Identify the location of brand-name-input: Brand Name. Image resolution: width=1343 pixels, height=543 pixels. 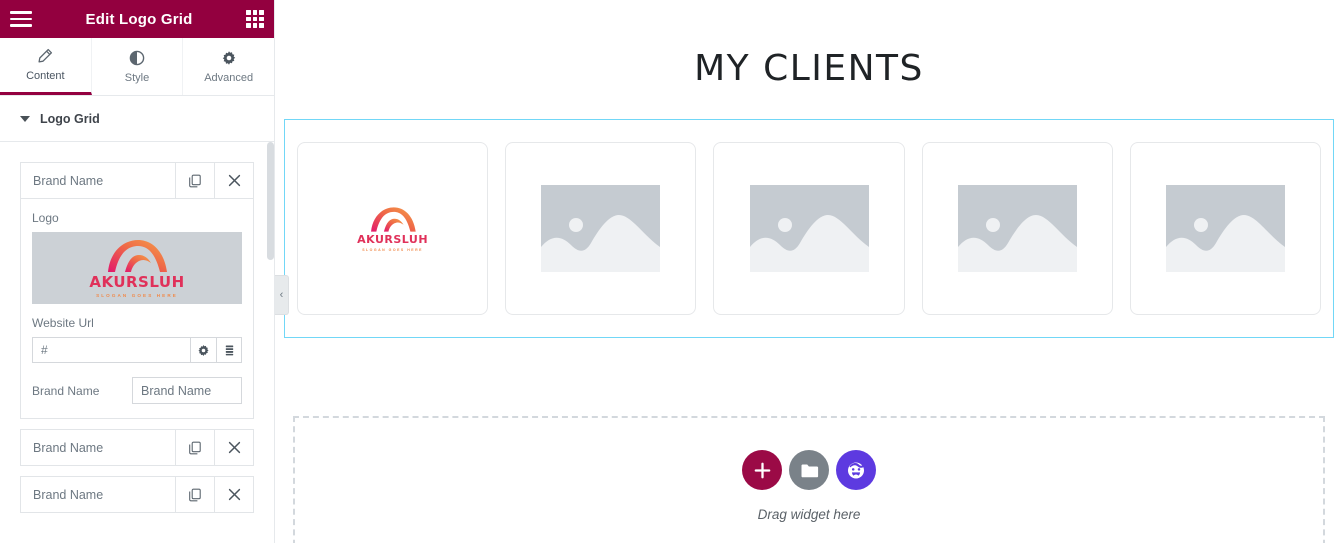
(187, 390).